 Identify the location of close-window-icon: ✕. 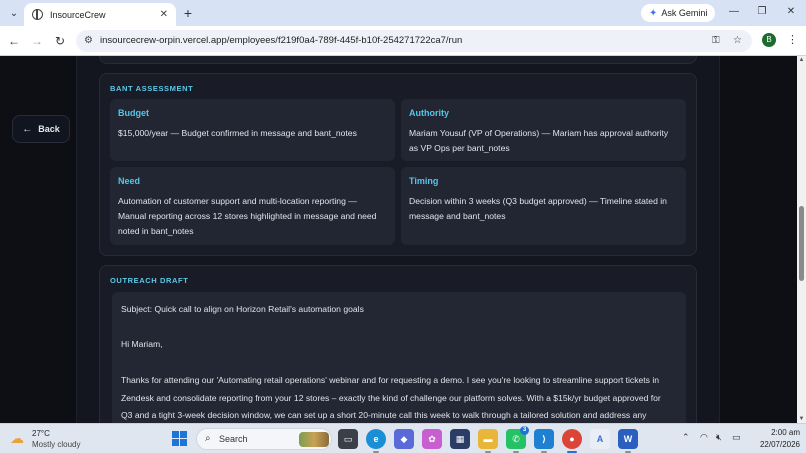
(791, 12).